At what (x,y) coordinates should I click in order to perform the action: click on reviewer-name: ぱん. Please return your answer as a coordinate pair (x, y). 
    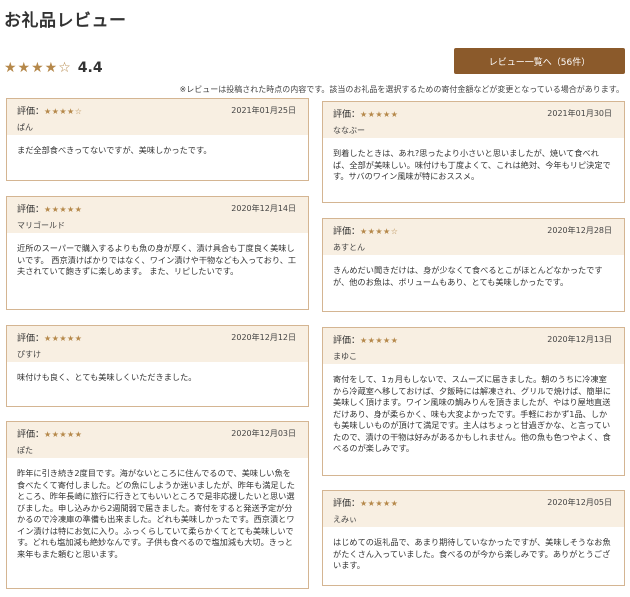
    Looking at the image, I should click on (25, 127).